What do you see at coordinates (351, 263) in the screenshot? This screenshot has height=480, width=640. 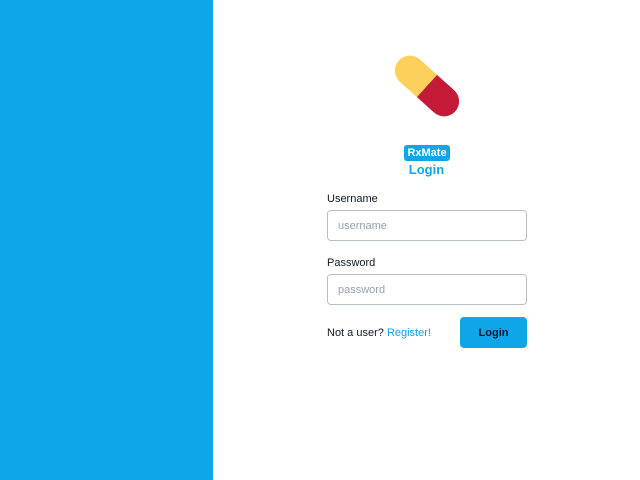 I see `password-label: Password` at bounding box center [351, 263].